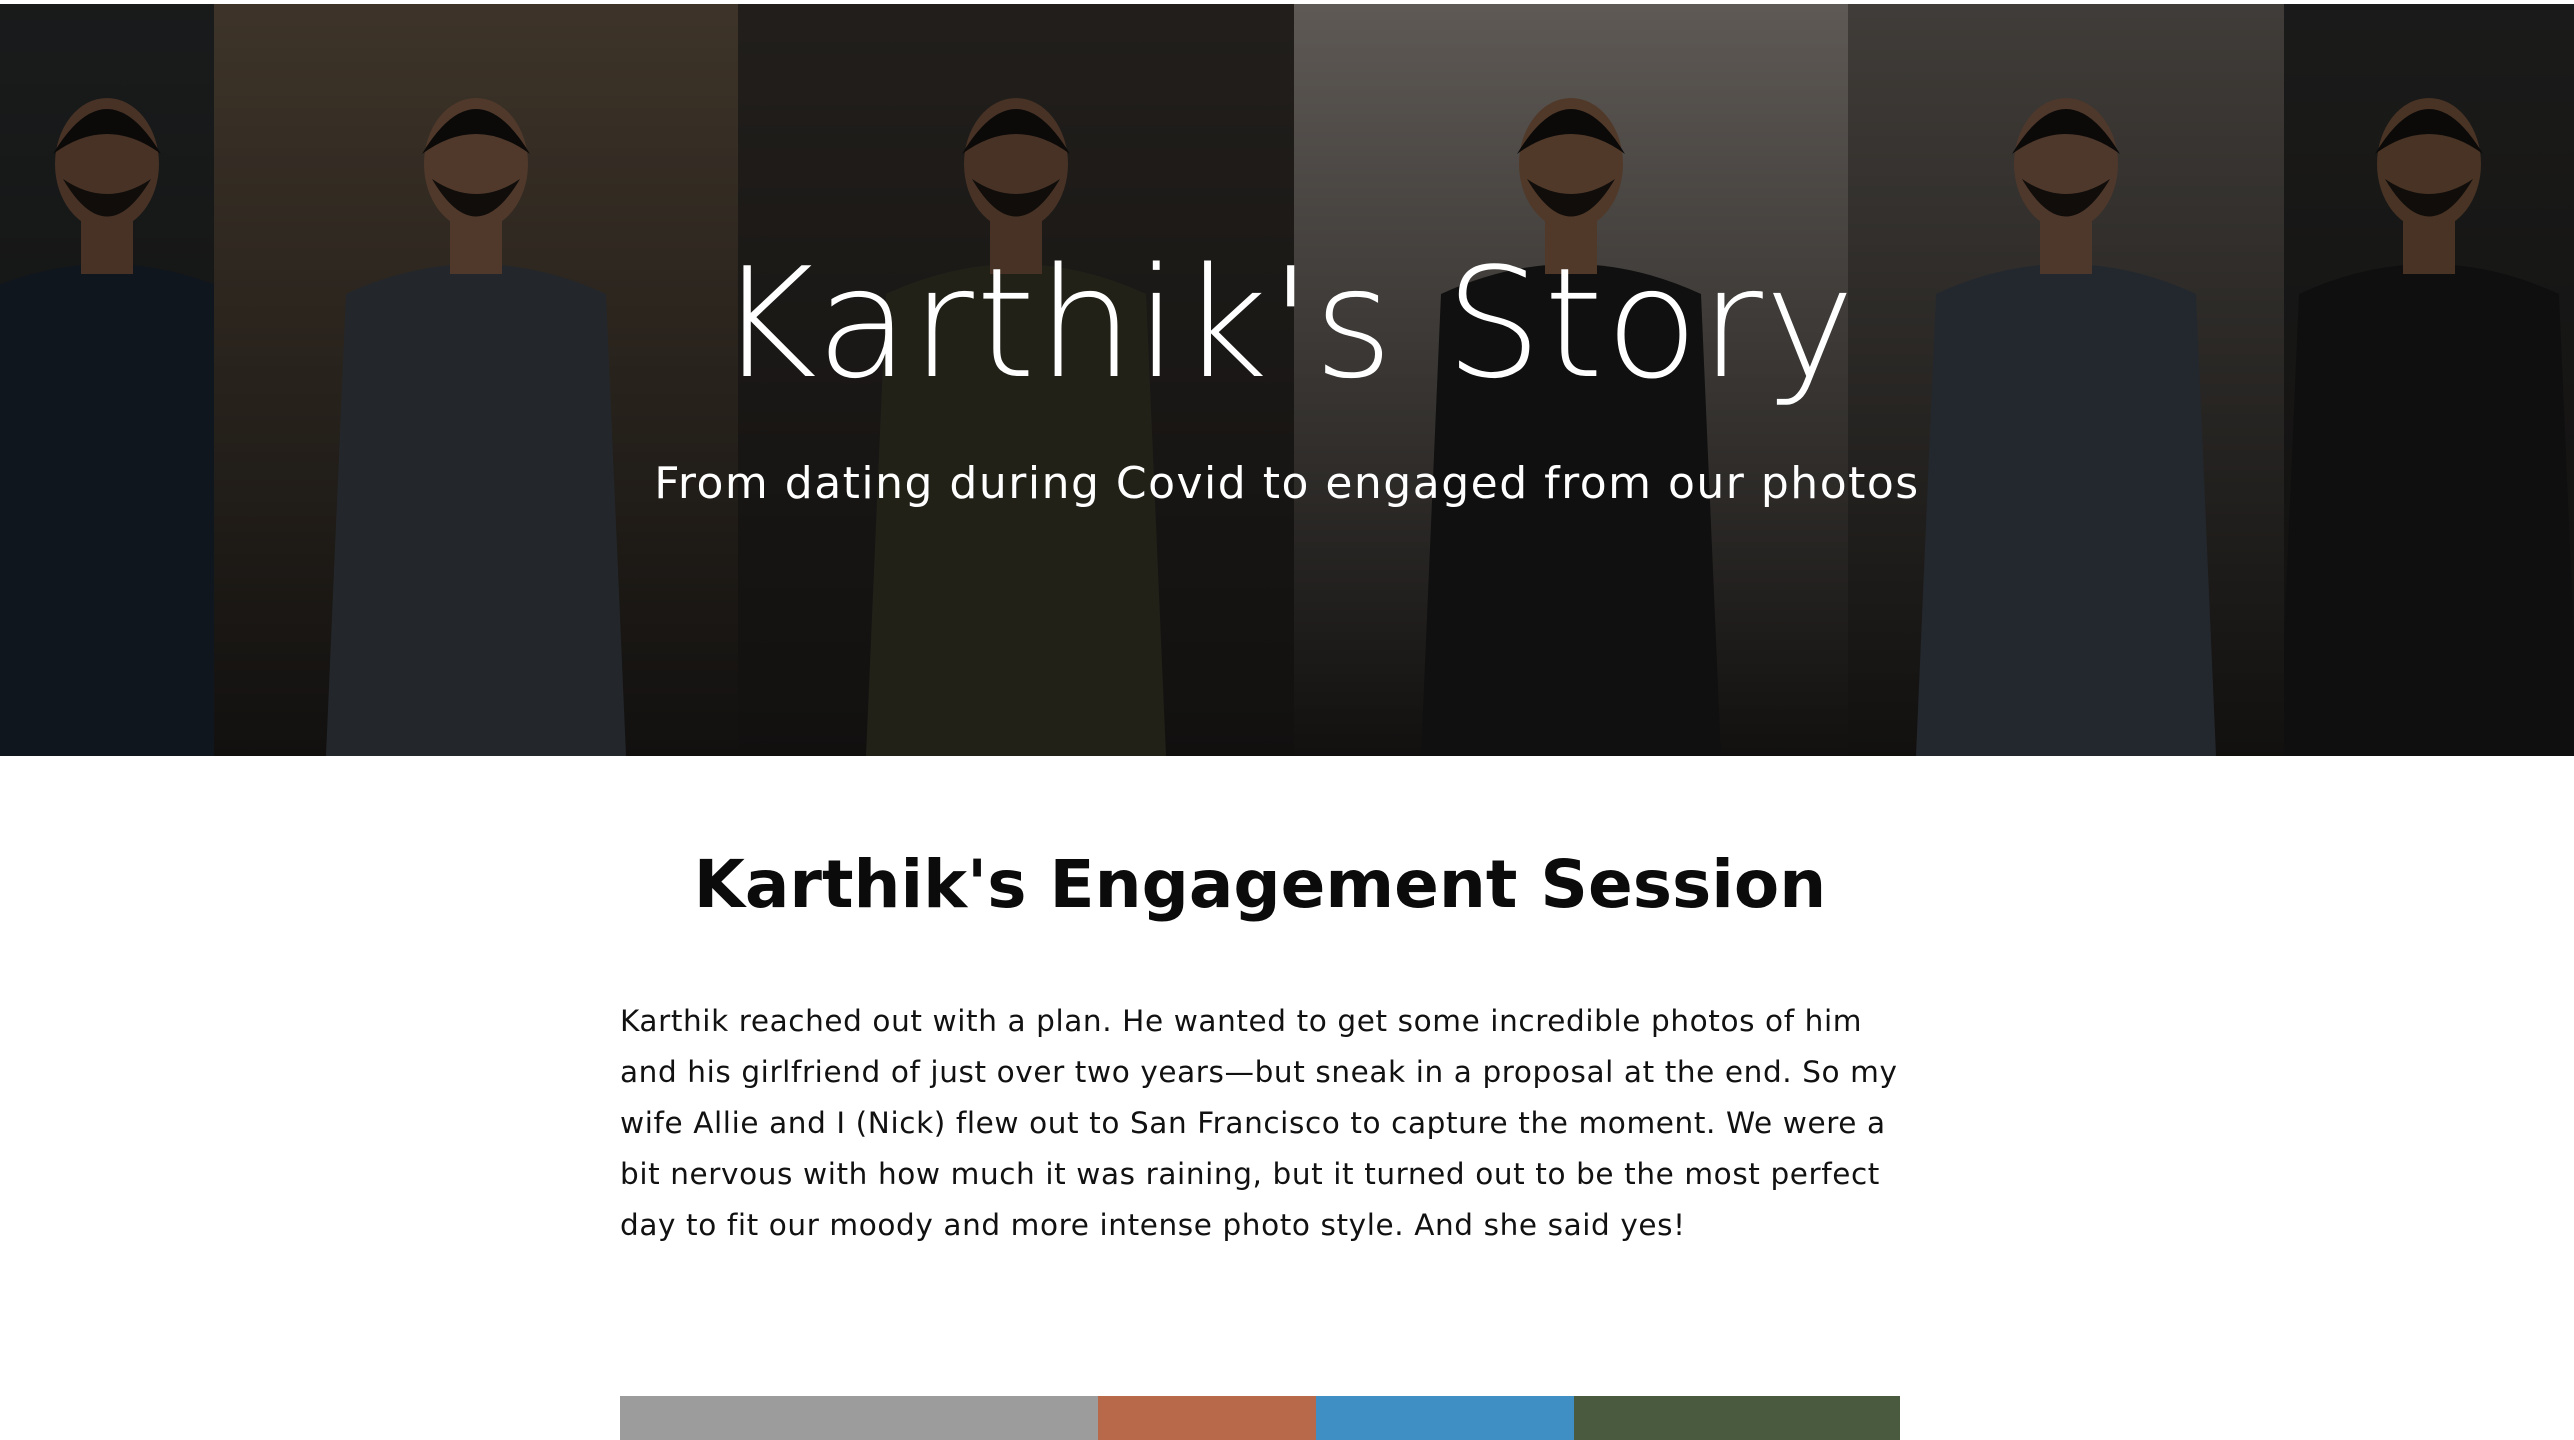 The width and height of the screenshot is (2574, 1440). What do you see at coordinates (1287, 323) in the screenshot?
I see `hero-title: Karthik's Story` at bounding box center [1287, 323].